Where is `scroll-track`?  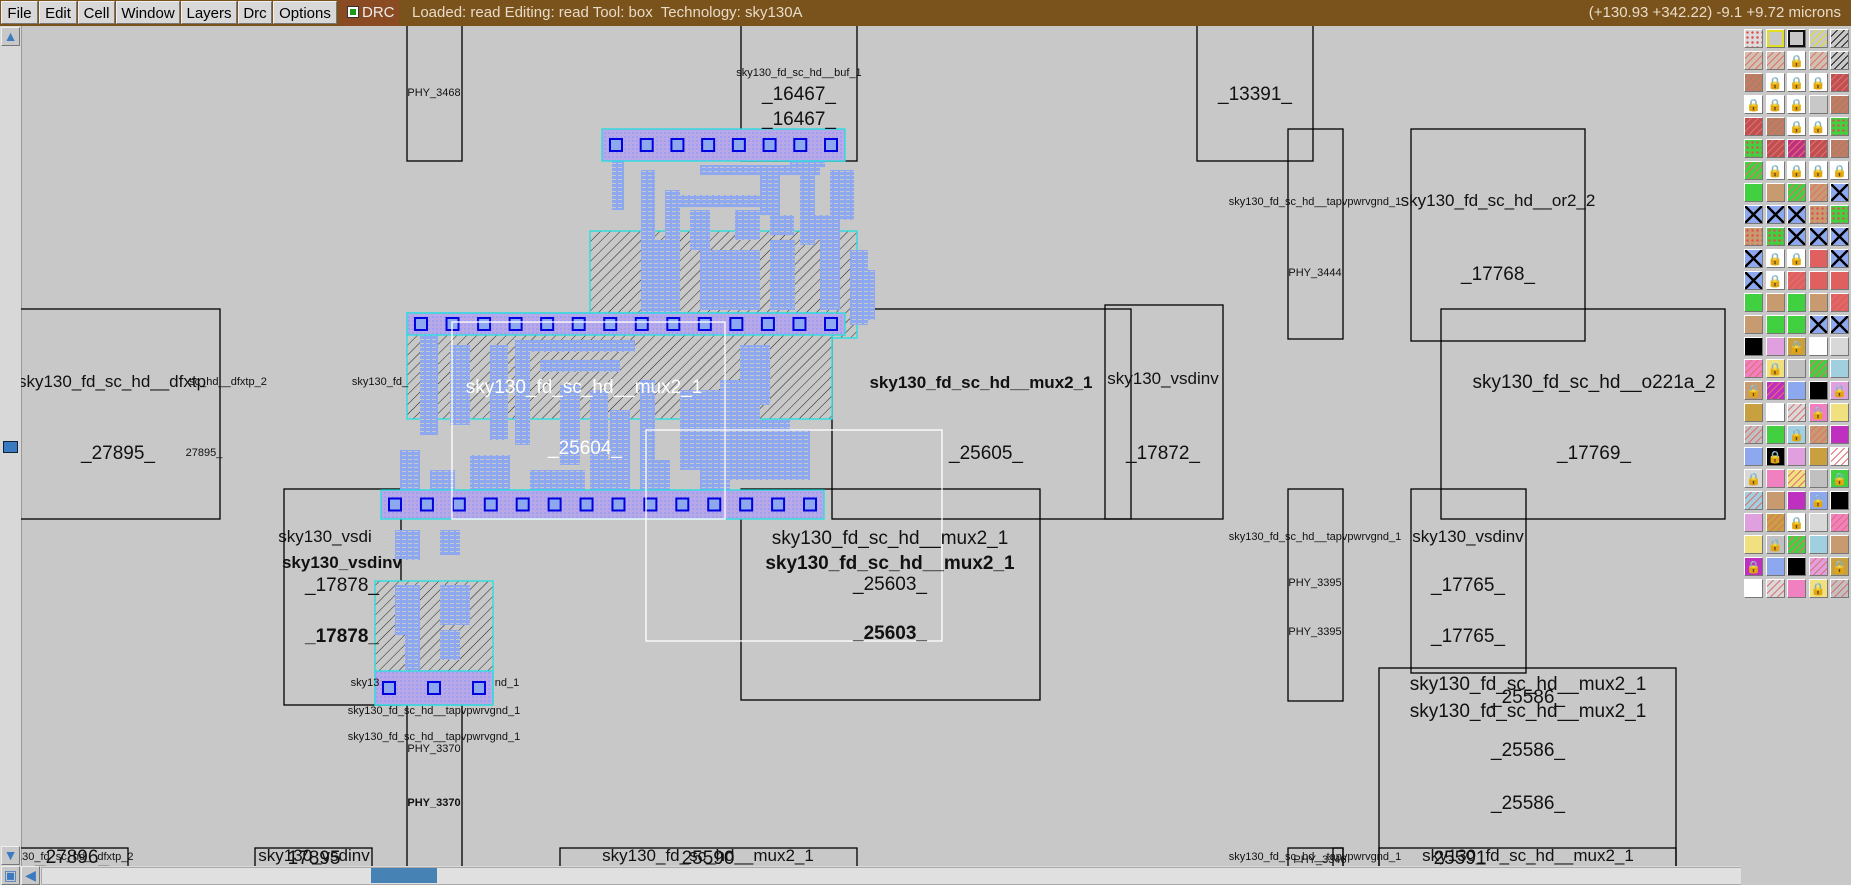 scroll-track is located at coordinates (892, 876).